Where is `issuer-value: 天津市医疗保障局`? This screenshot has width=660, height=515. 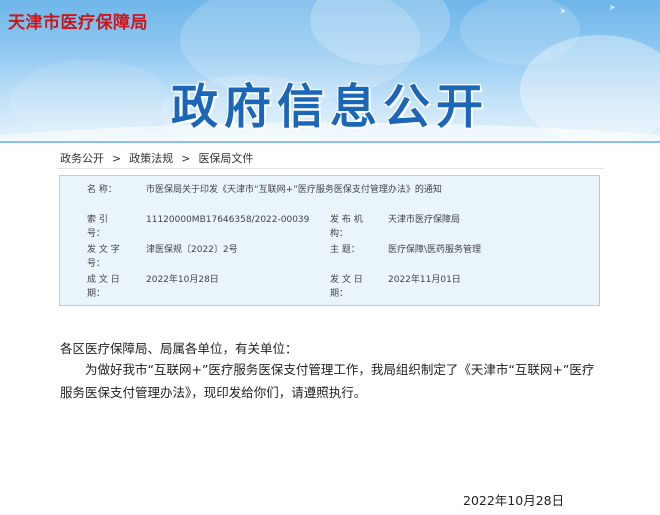
issuer-value: 天津市医疗保障局 is located at coordinates (424, 220).